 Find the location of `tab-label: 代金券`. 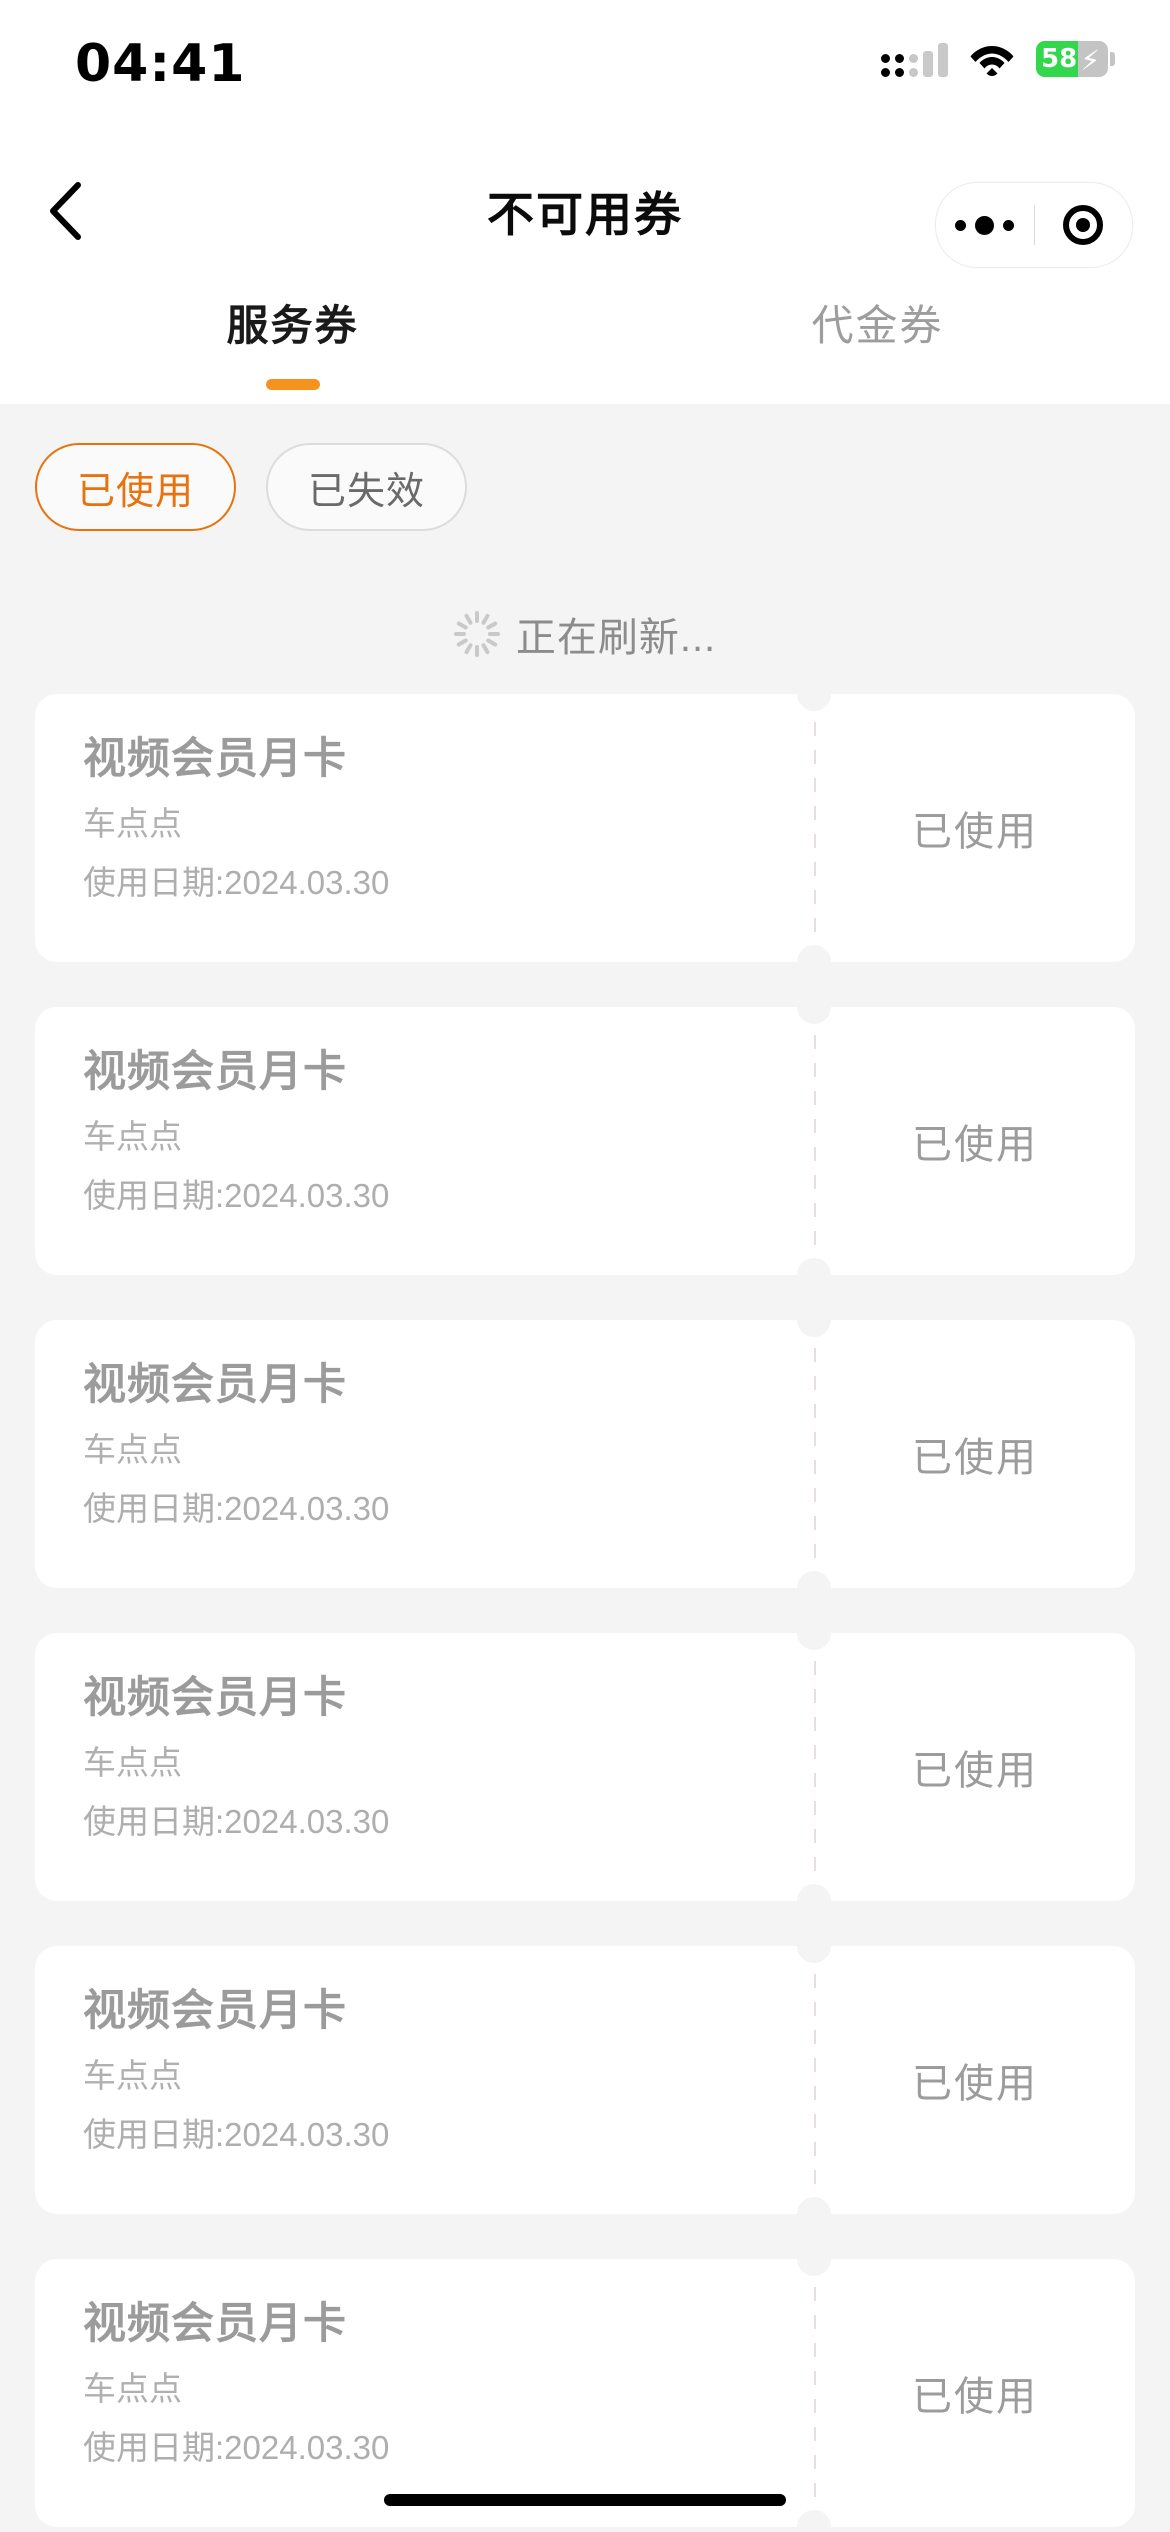

tab-label: 代金券 is located at coordinates (877, 325).